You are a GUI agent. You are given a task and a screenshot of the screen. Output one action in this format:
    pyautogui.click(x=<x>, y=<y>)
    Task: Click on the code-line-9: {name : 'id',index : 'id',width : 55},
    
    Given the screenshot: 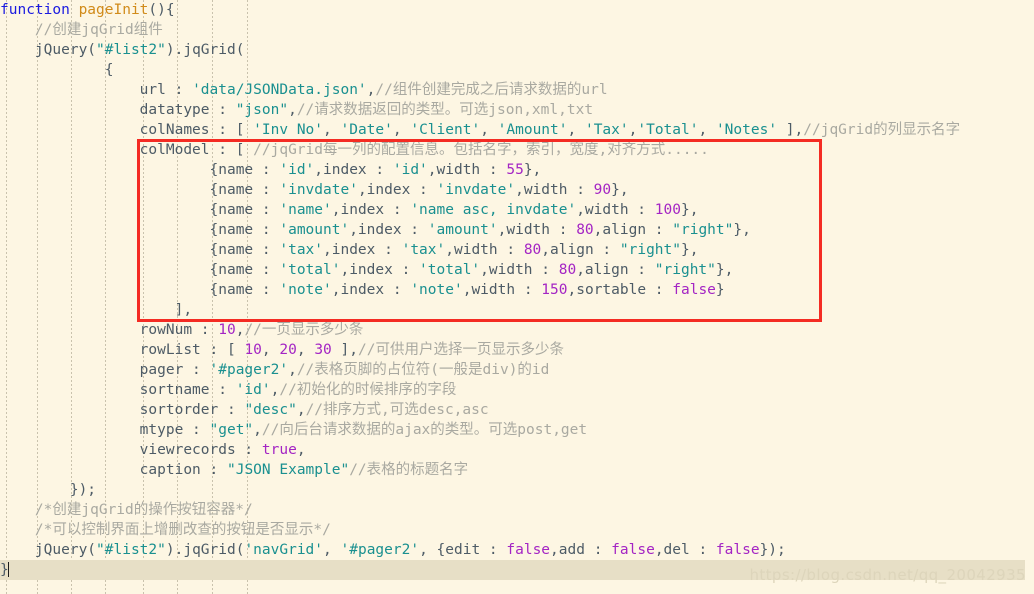 What is the action you would take?
    pyautogui.click(x=517, y=170)
    